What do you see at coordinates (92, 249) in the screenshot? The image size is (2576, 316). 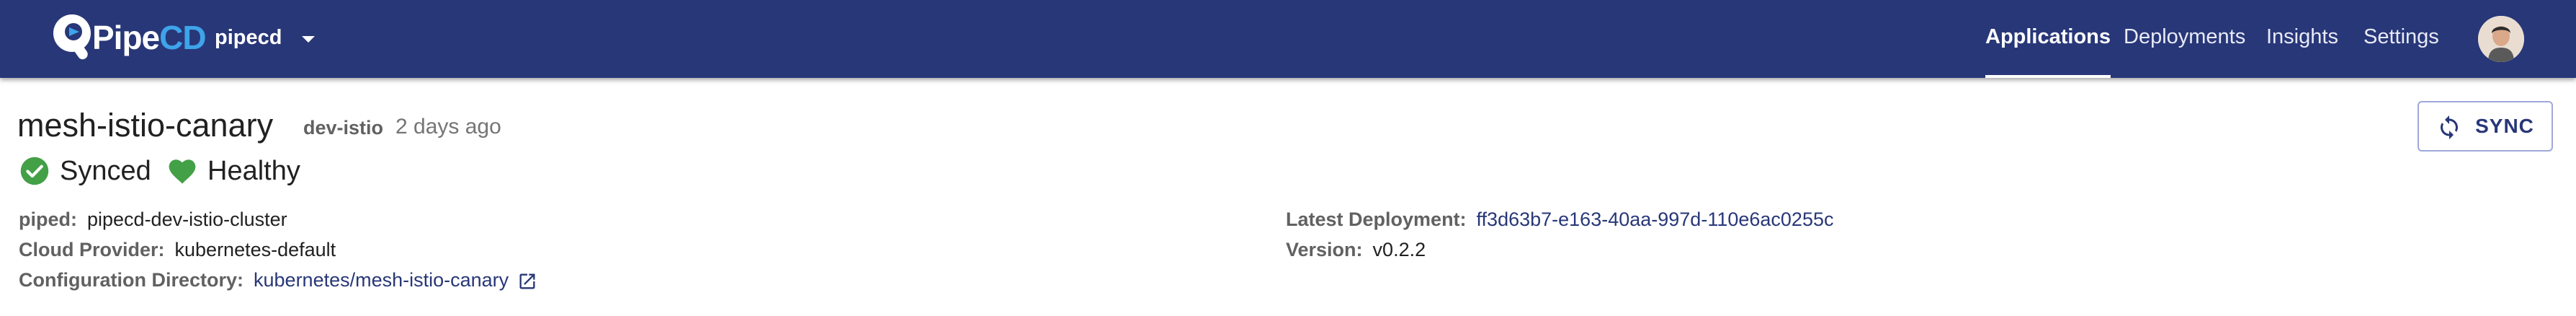 I see `cloud-provider-label: Cloud Provider:` at bounding box center [92, 249].